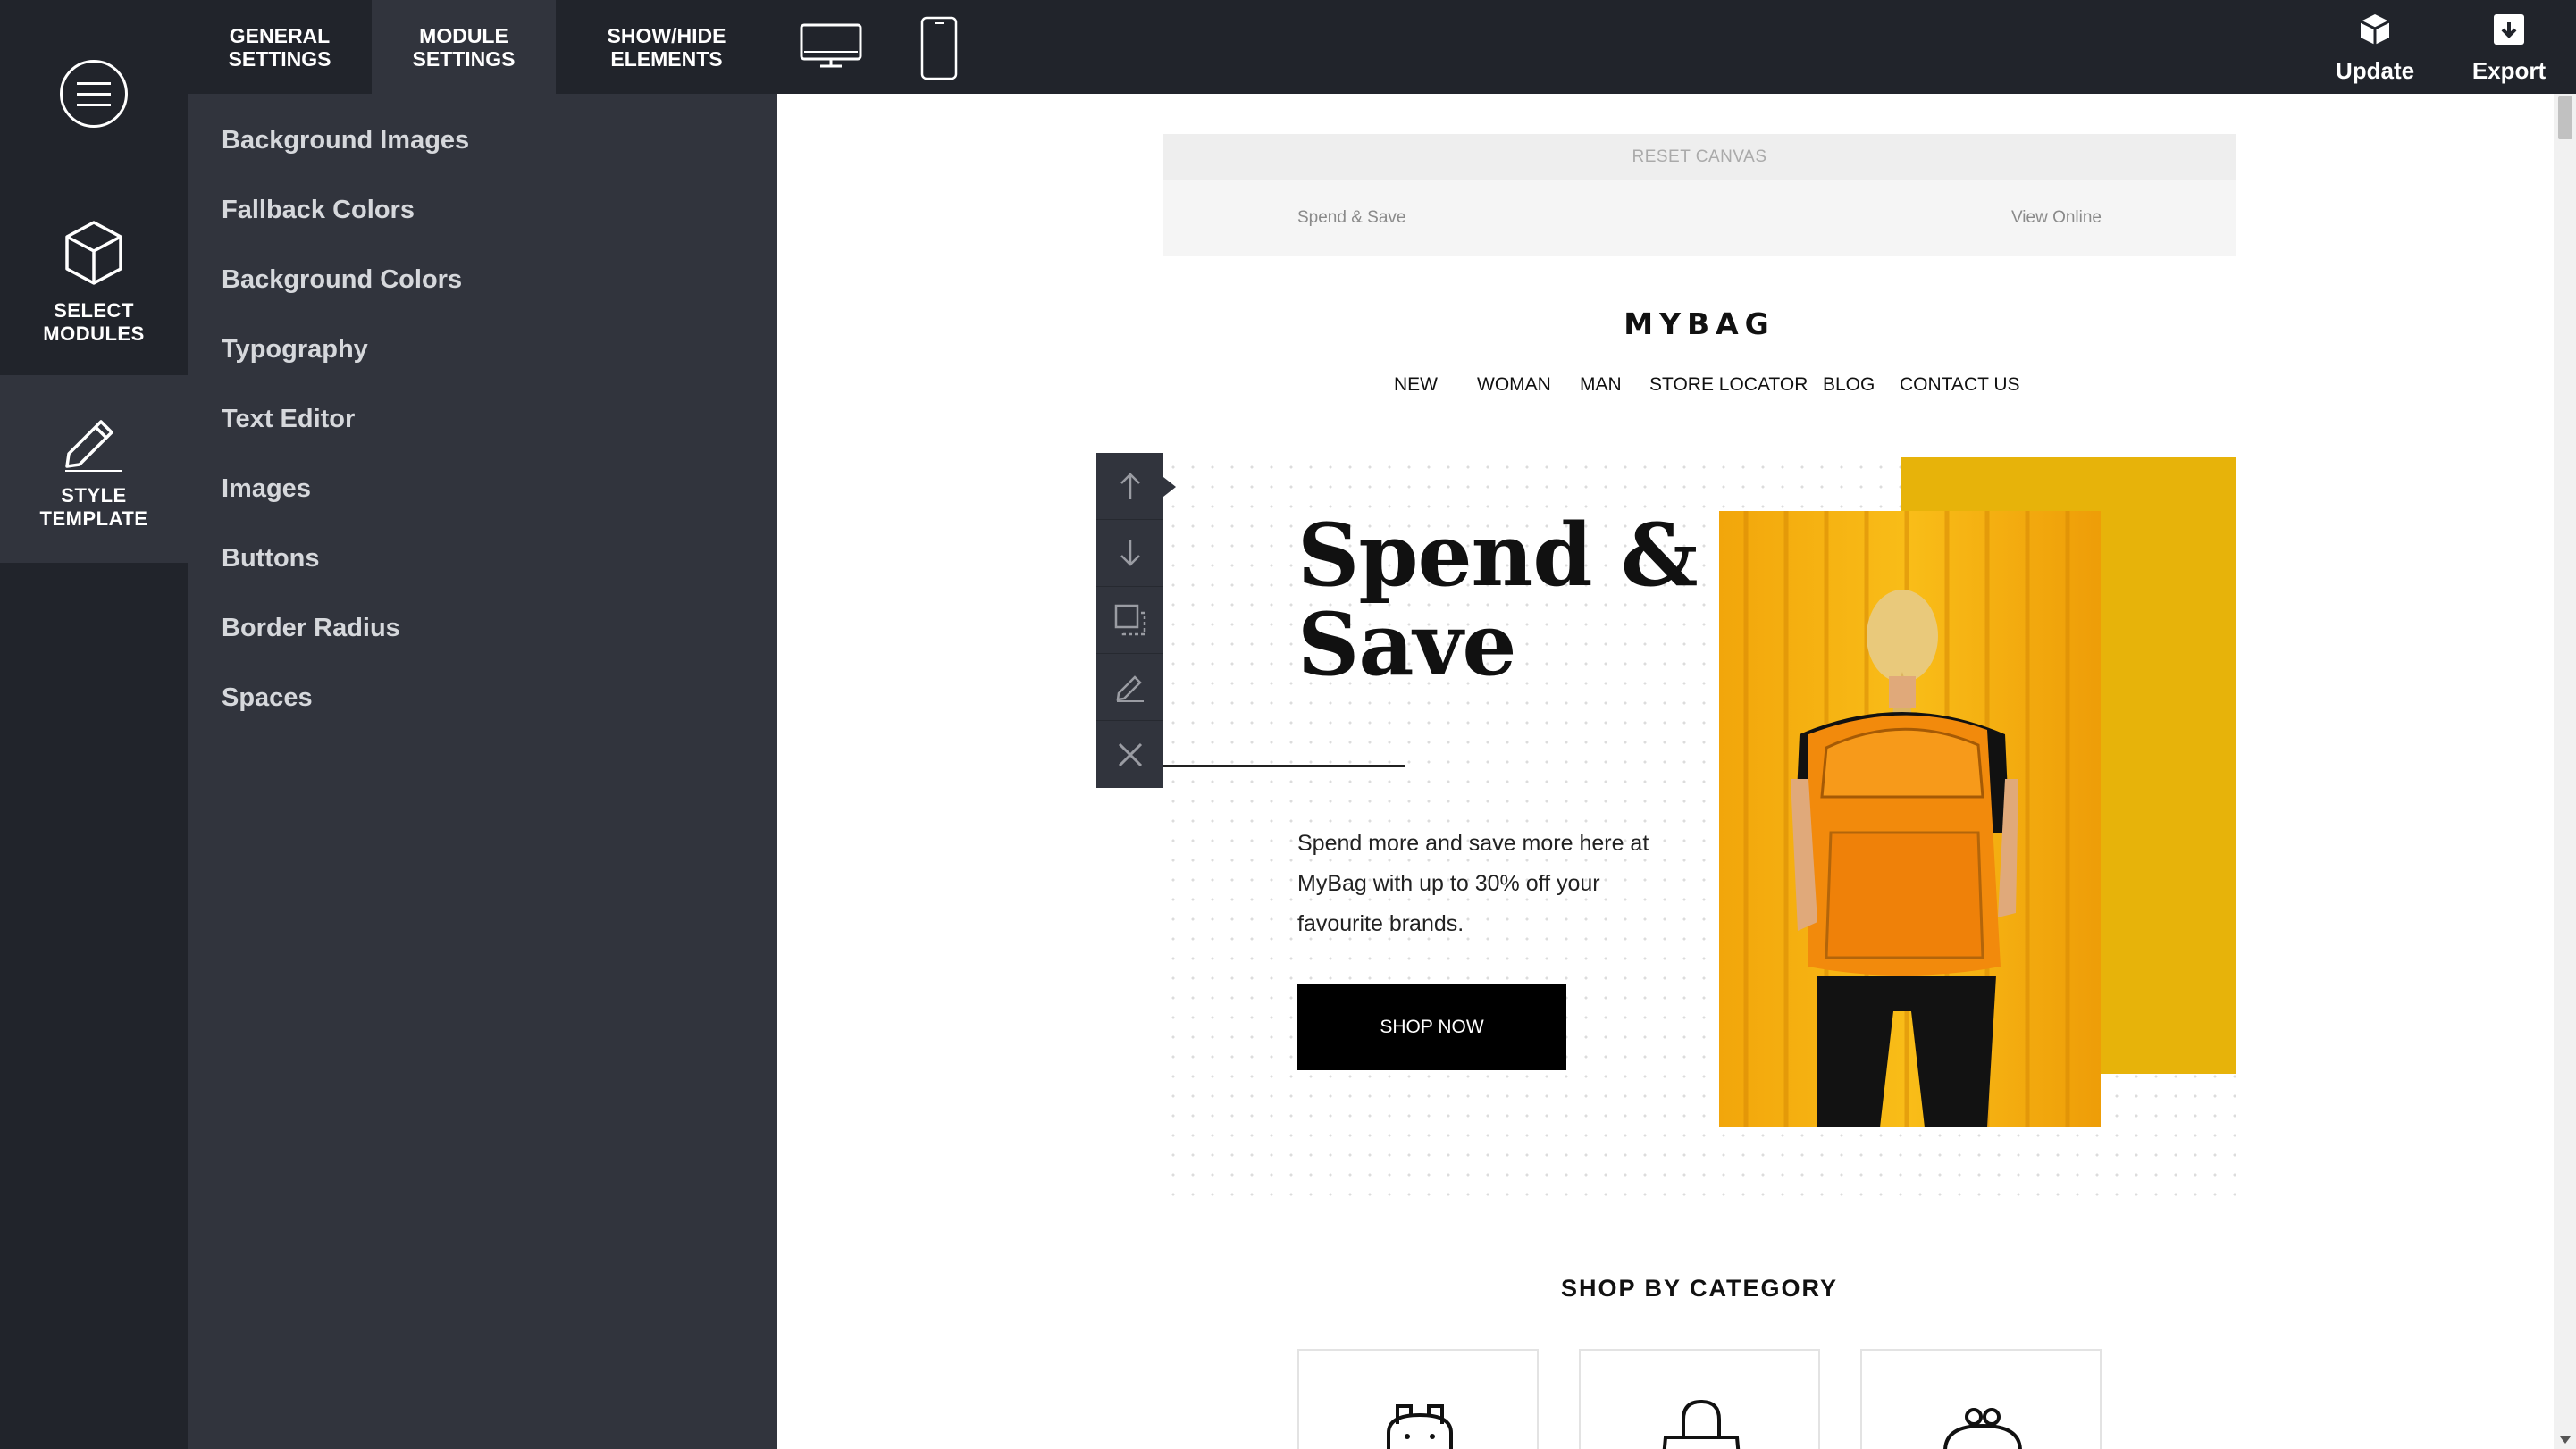  I want to click on rail-style-template-label: STYLE TEMPLATE, so click(93, 507).